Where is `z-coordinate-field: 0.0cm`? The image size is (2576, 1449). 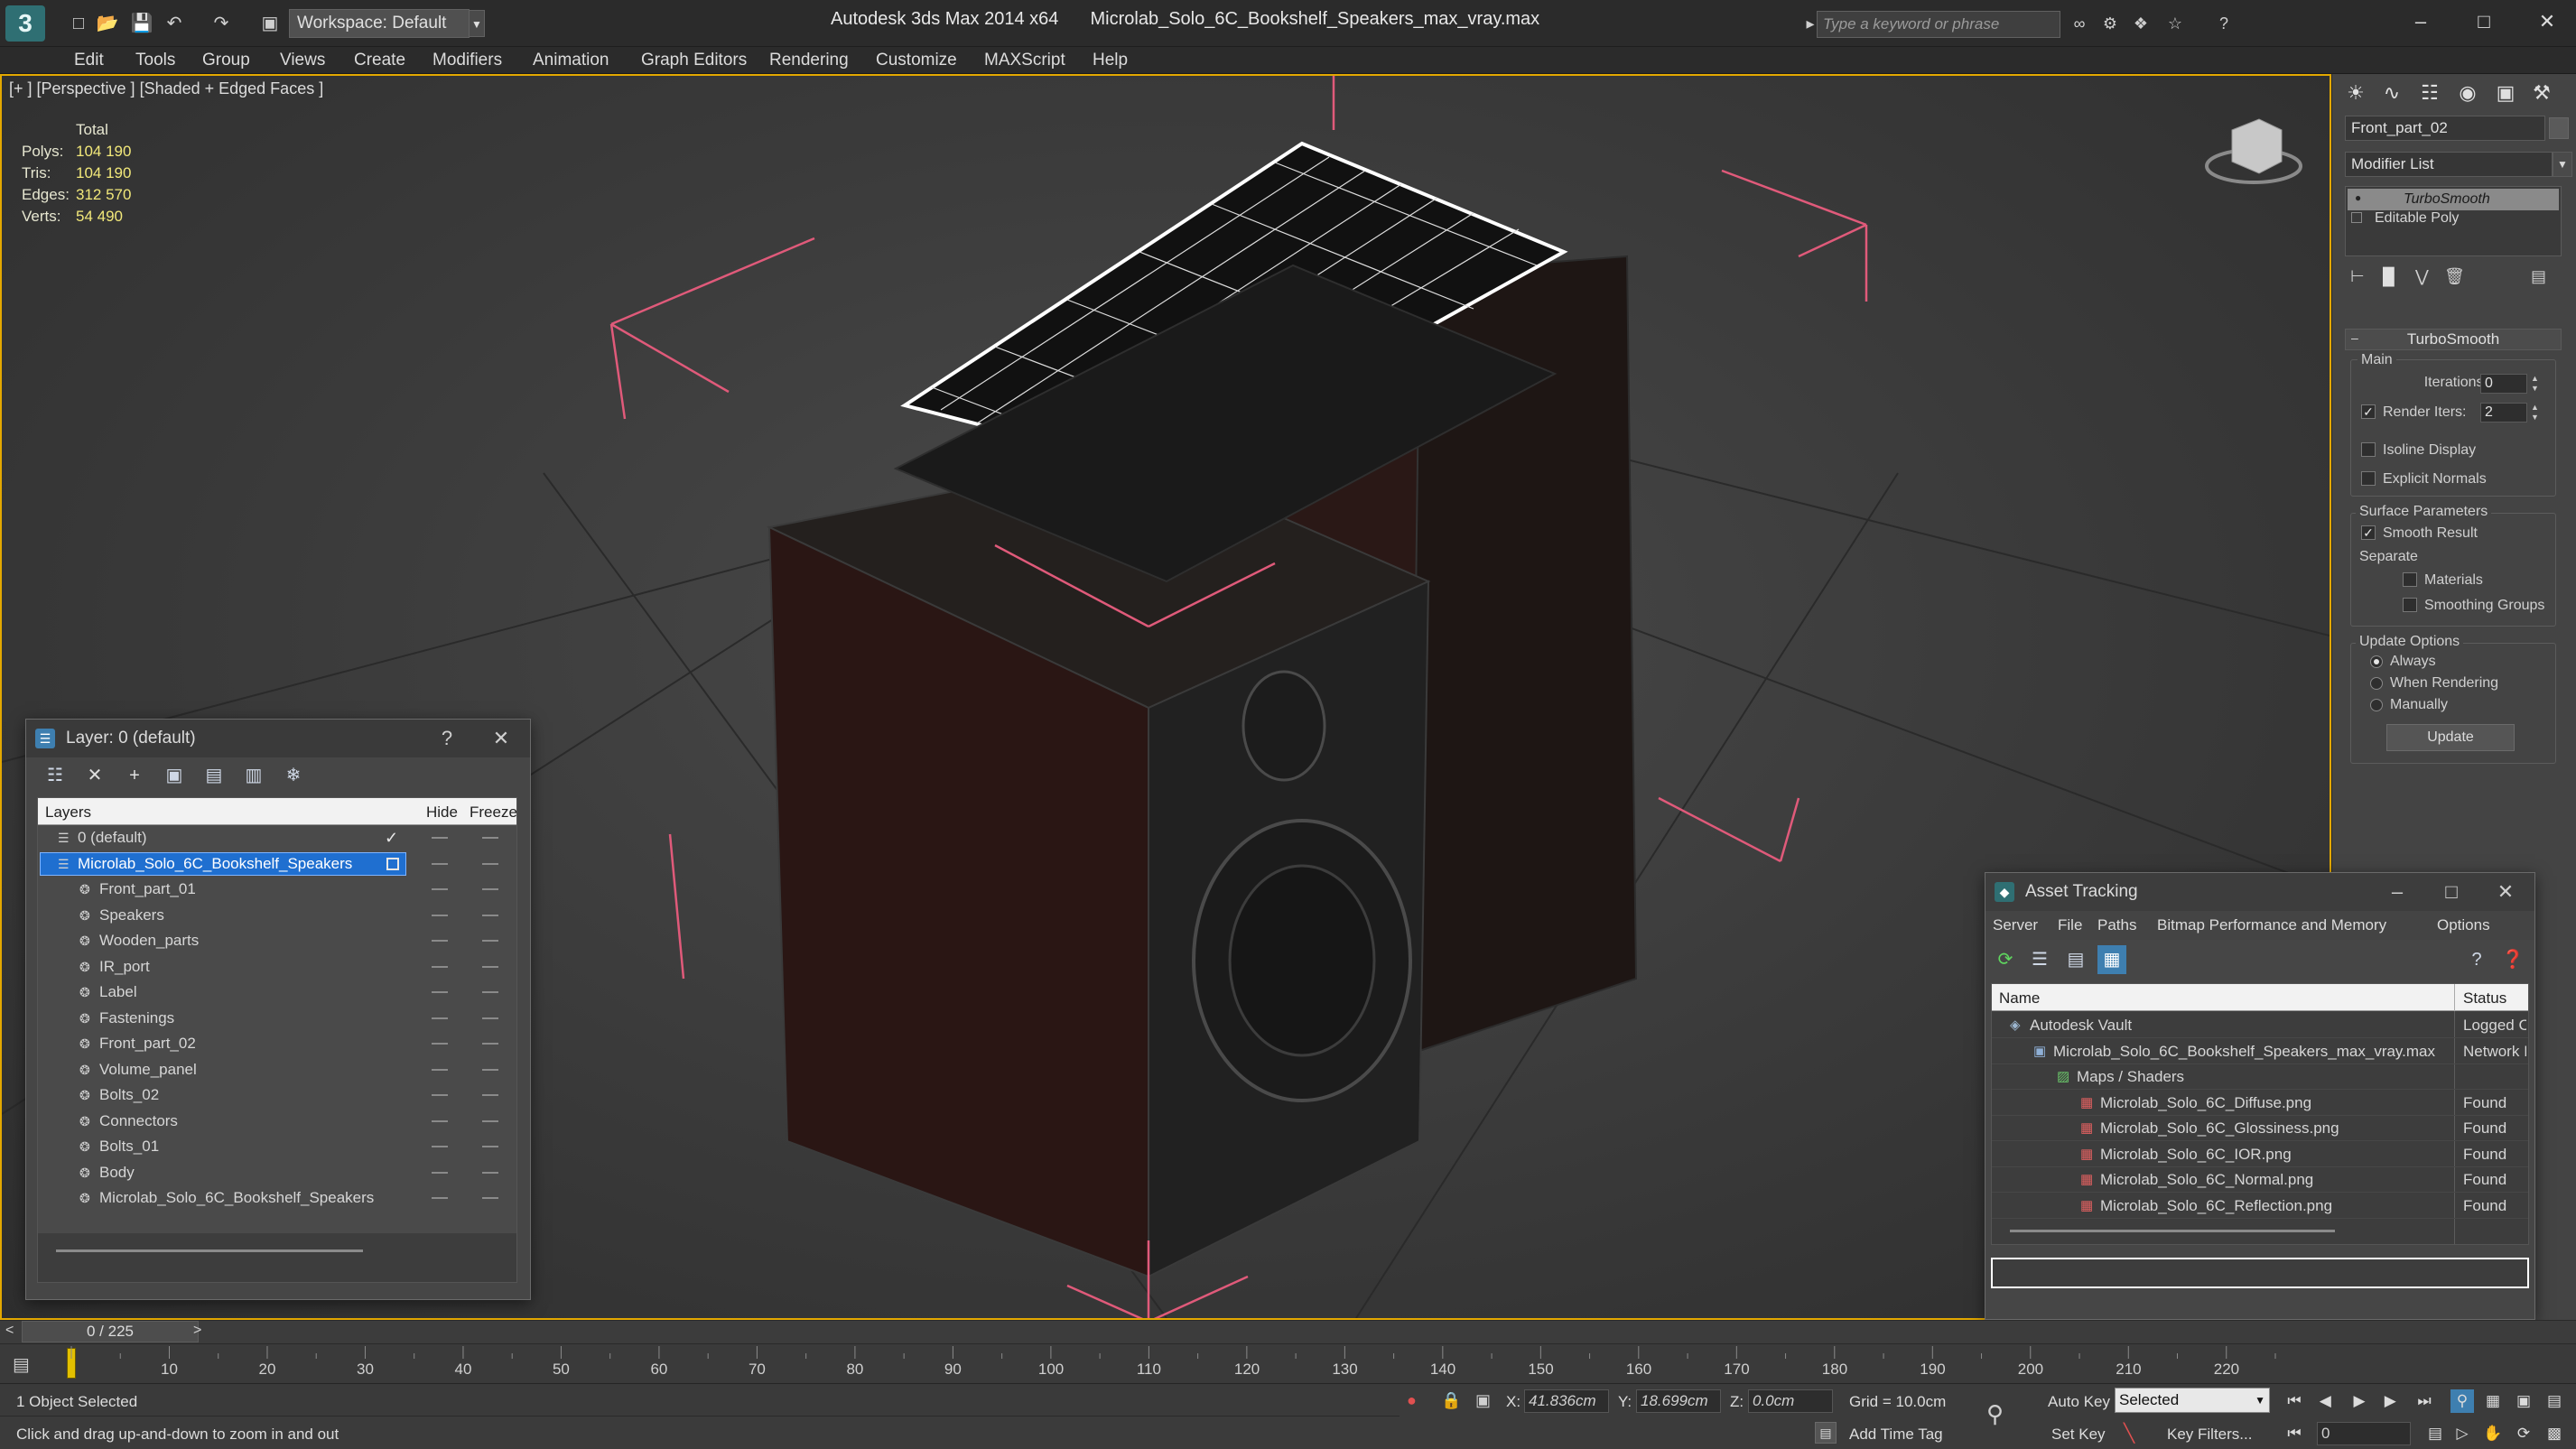
z-coordinate-field: 0.0cm is located at coordinates (1790, 1401).